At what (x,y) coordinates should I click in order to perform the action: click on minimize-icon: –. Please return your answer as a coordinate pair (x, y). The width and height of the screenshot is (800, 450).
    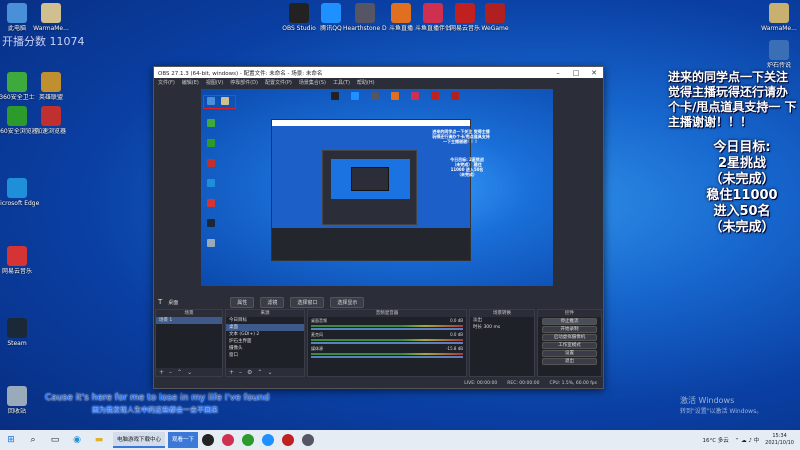
    Looking at the image, I should click on (558, 73).